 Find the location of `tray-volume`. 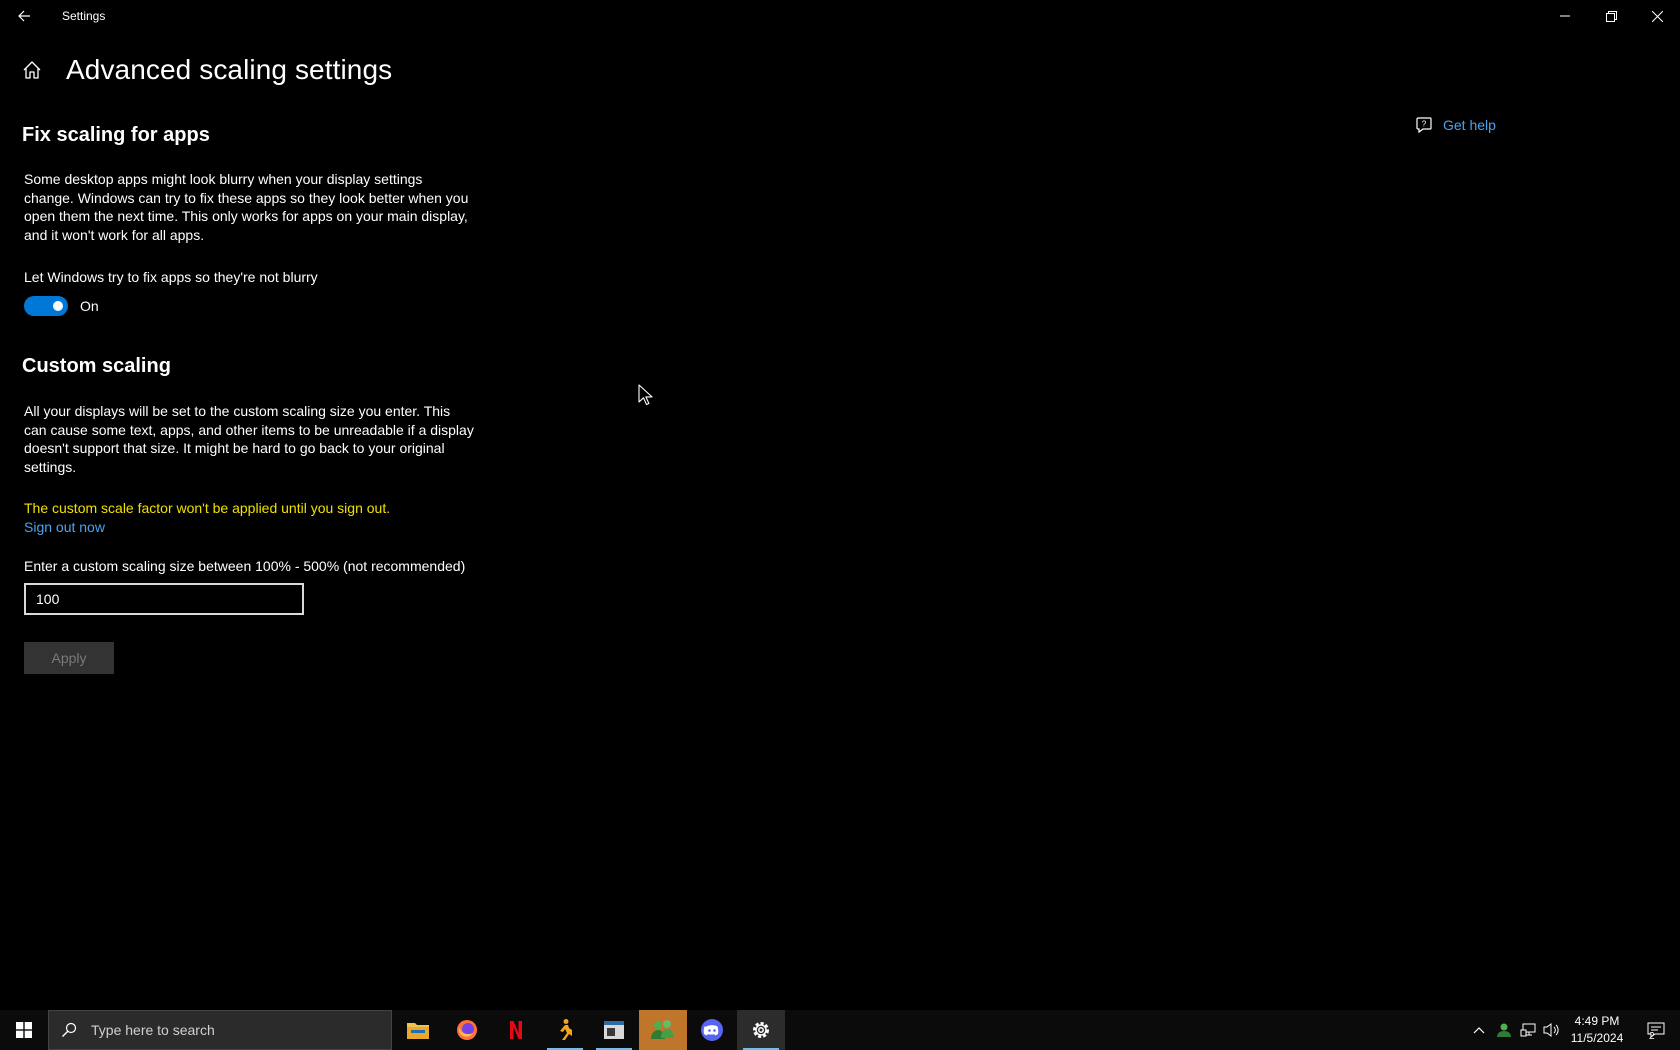

tray-volume is located at coordinates (1552, 1030).